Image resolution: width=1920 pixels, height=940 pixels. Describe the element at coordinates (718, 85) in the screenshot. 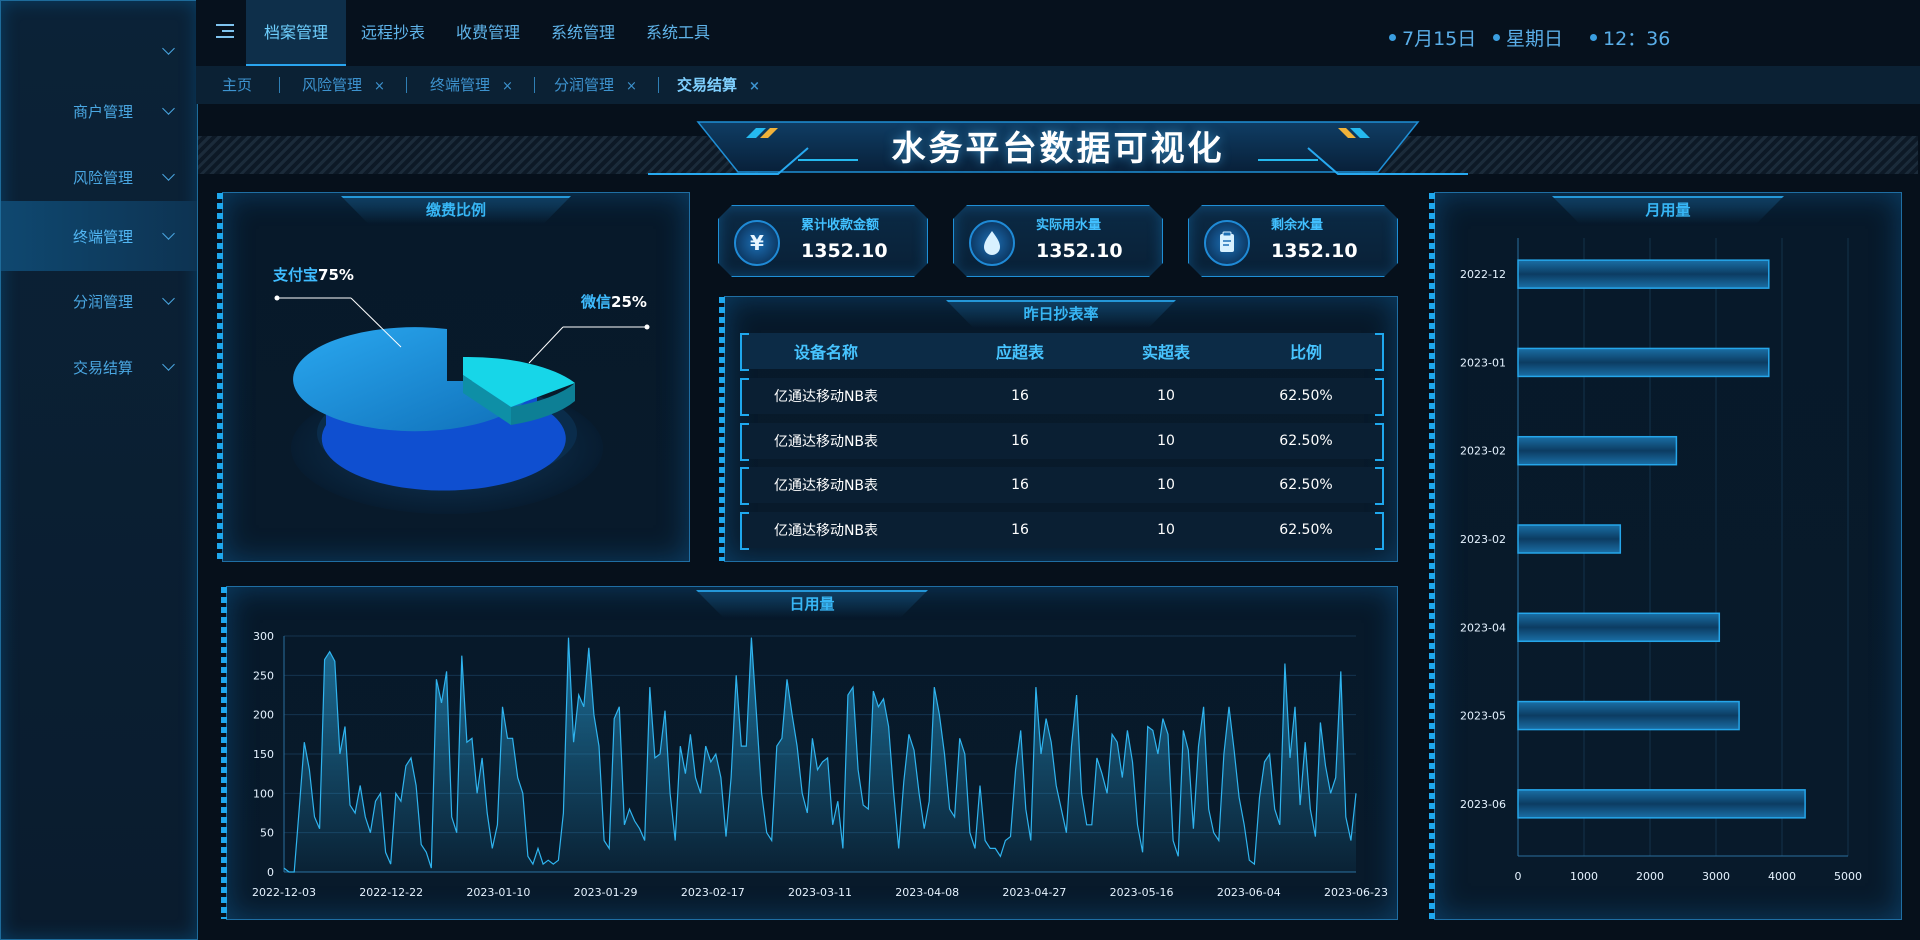

I see `tab-settlement: 交易结算 ×` at that location.